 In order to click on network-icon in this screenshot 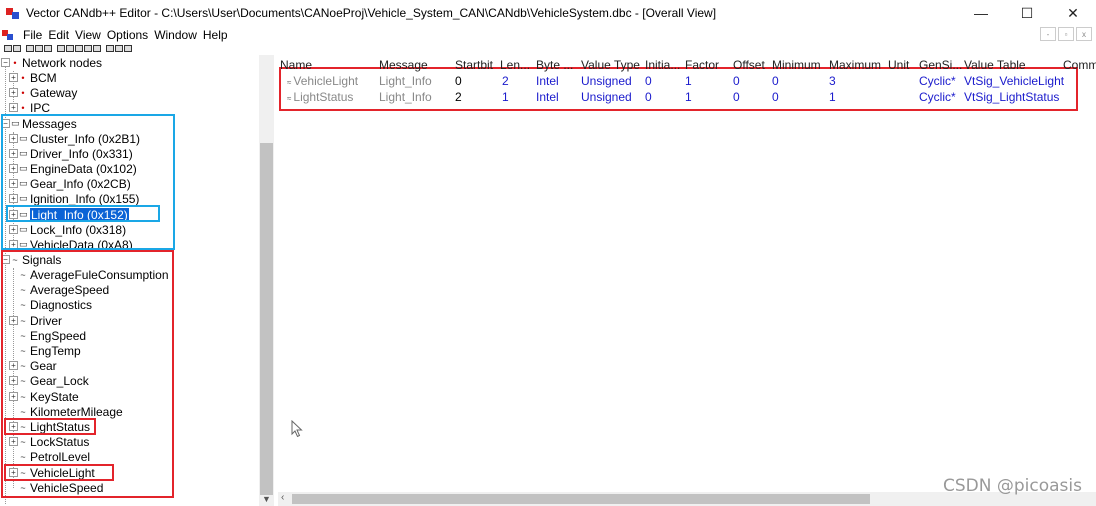, I will do `click(110, 48)`.